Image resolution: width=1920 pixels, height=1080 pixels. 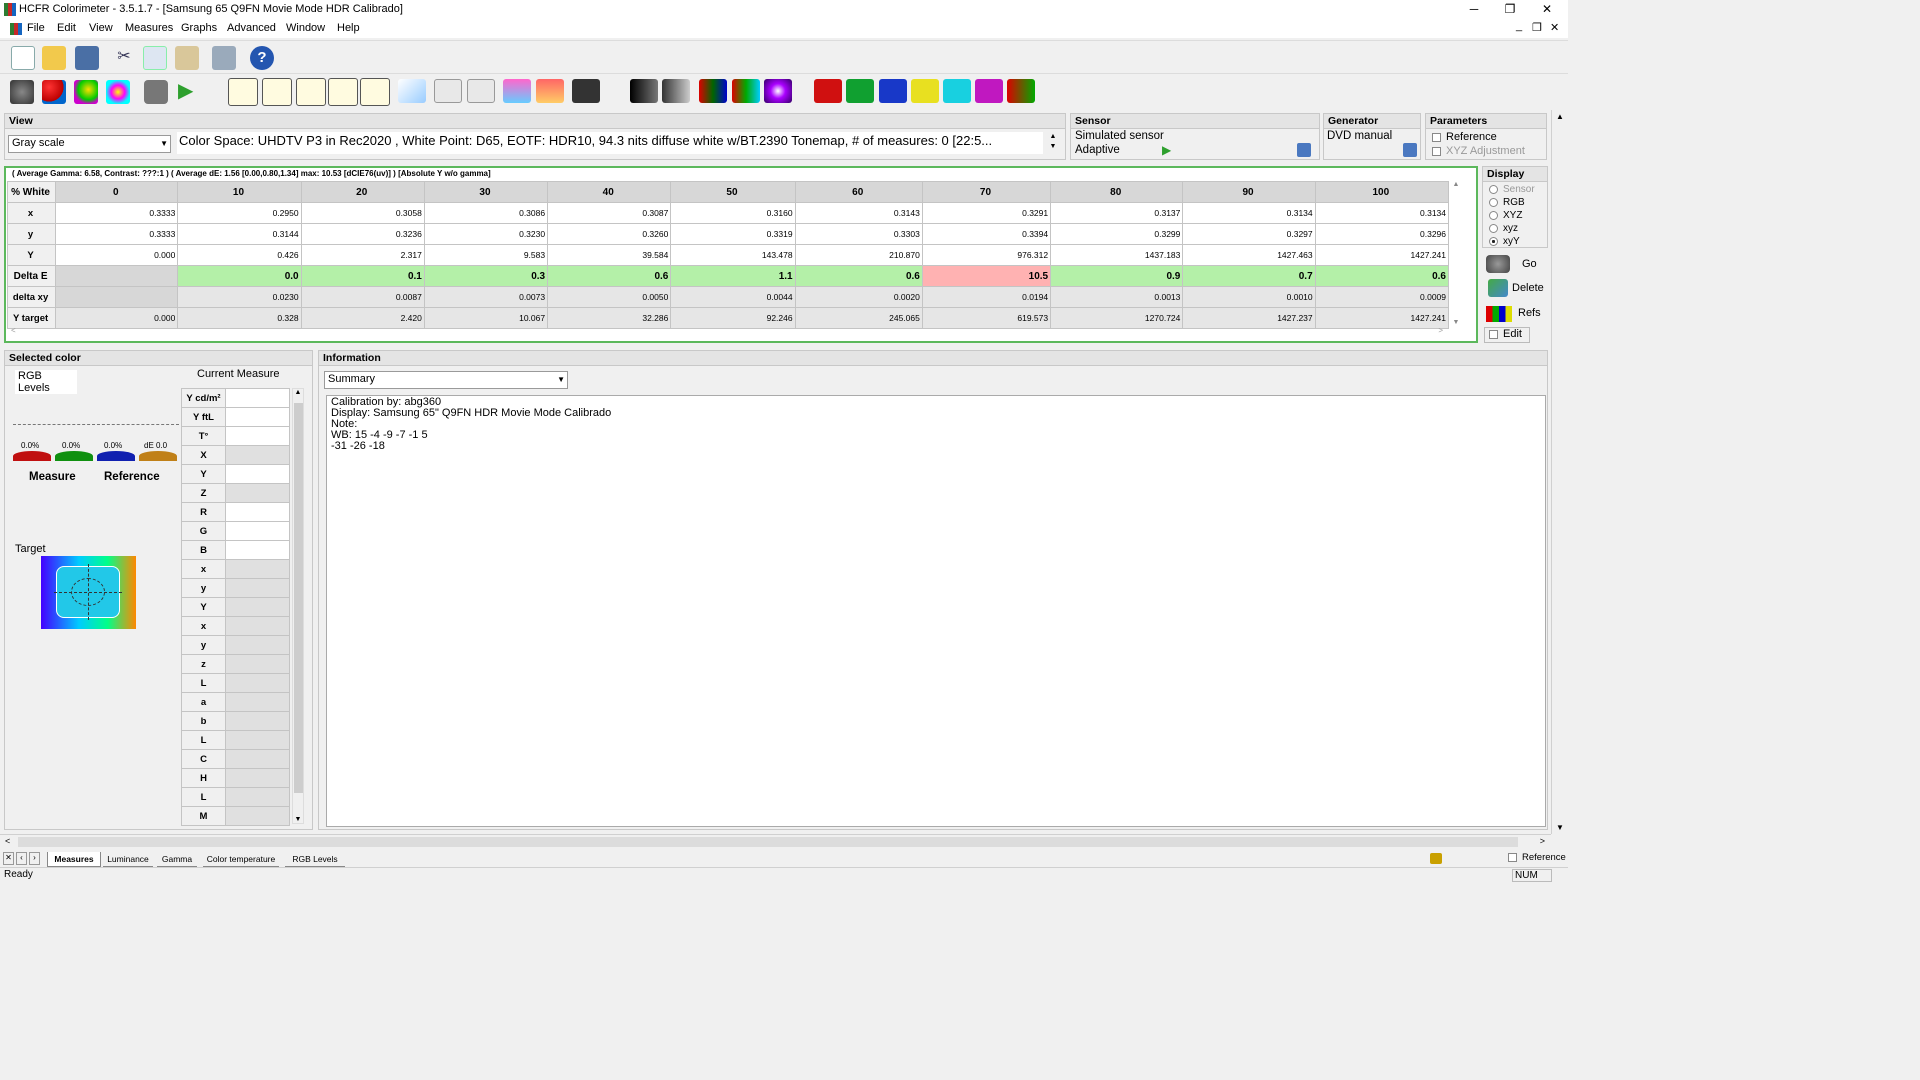 What do you see at coordinates (101, 28) in the screenshot?
I see `menu-view: View` at bounding box center [101, 28].